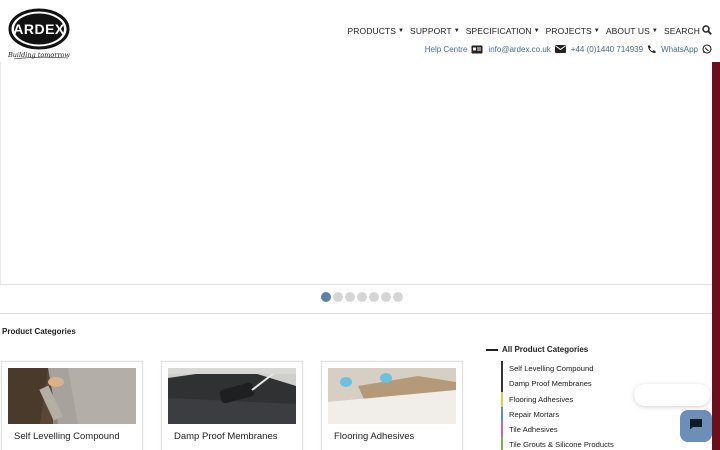 This screenshot has width=720, height=450. I want to click on phone-label: +44 (0)1440 714939, so click(607, 49).